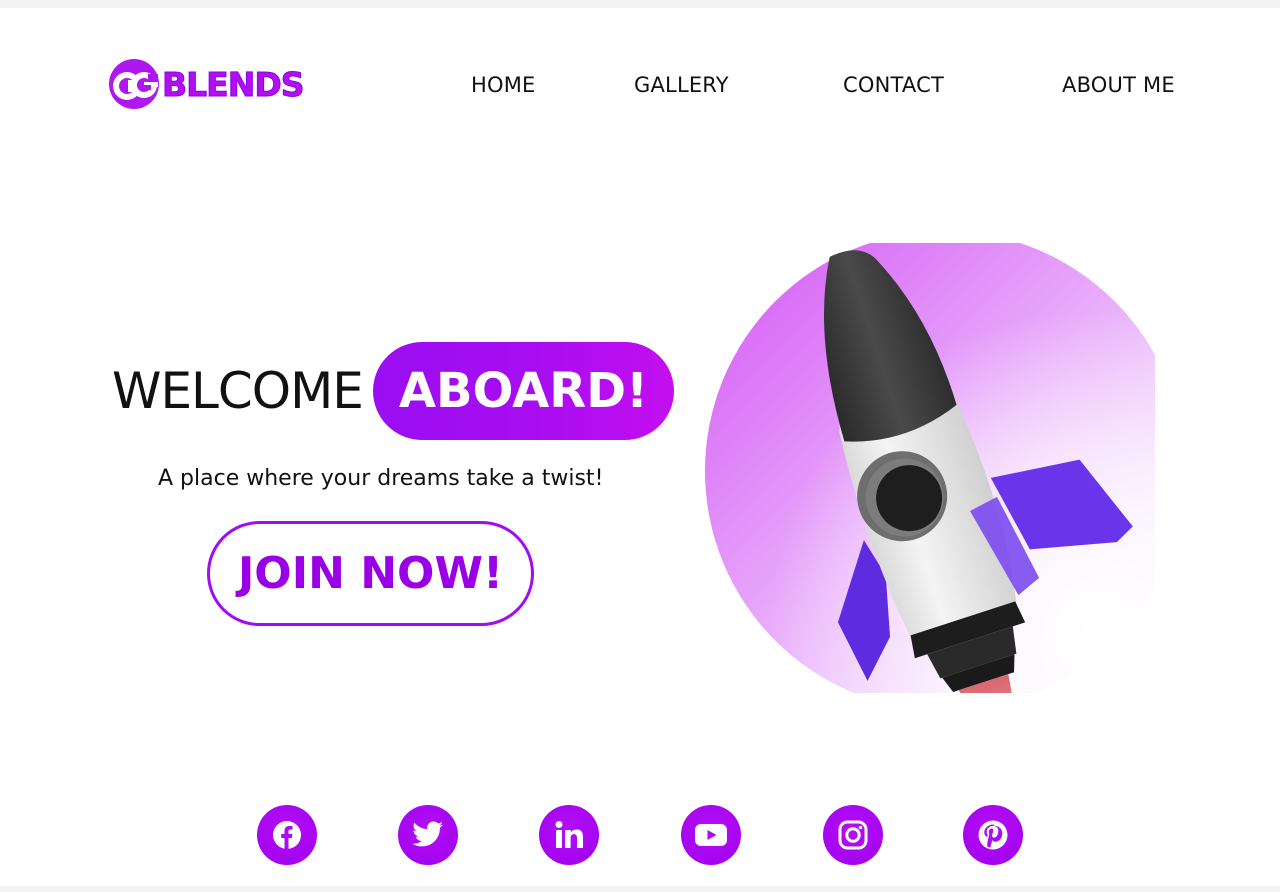  What do you see at coordinates (893, 85) in the screenshot?
I see `nav-contact: CONTACT` at bounding box center [893, 85].